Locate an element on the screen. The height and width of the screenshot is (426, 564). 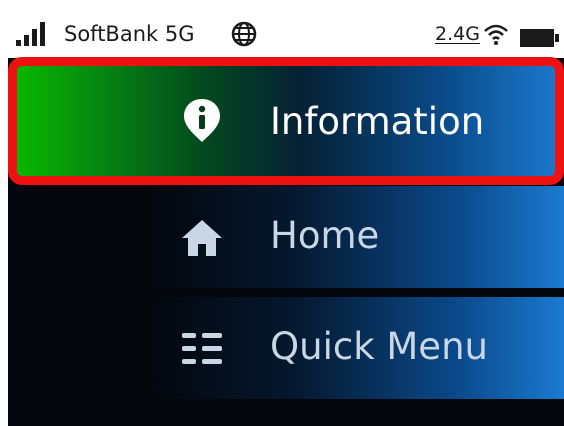
battery-icon is located at coordinates (539, 38).